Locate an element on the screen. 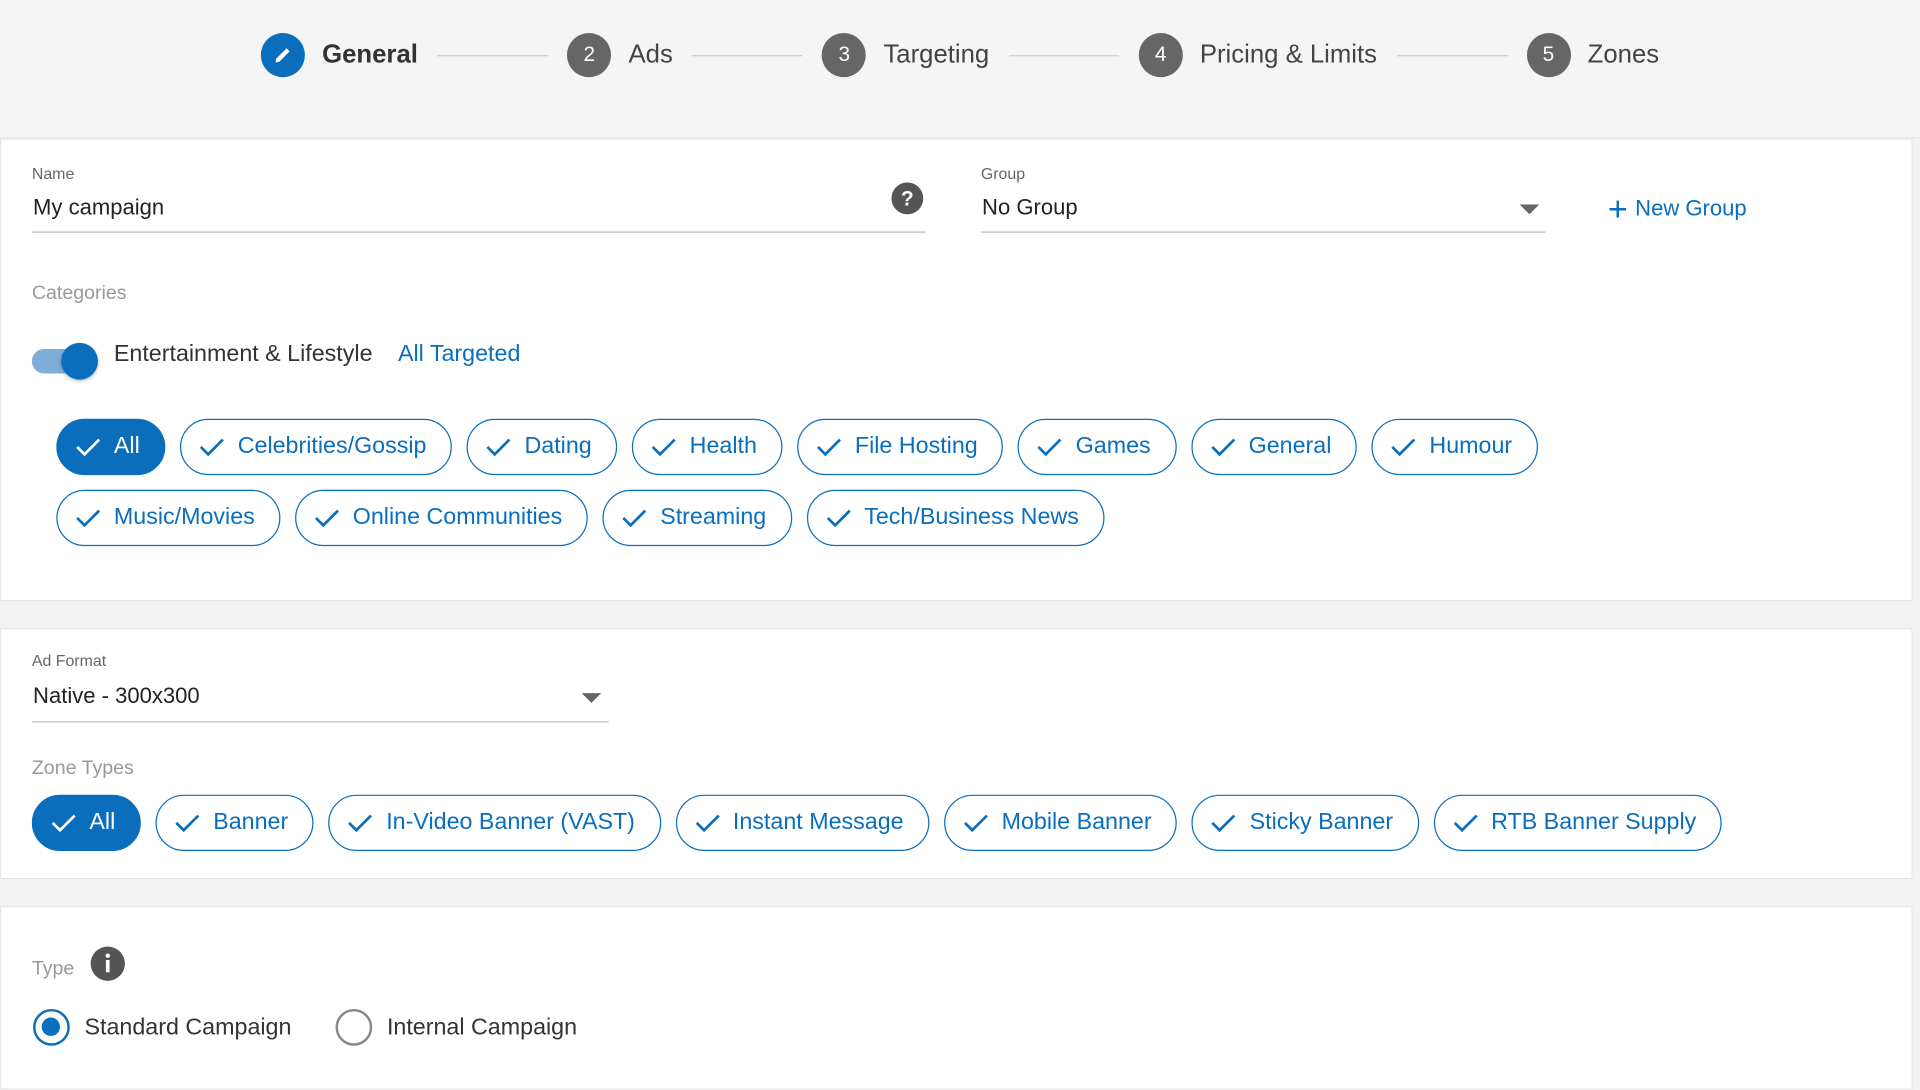  step-label: Targeting is located at coordinates (936, 54).